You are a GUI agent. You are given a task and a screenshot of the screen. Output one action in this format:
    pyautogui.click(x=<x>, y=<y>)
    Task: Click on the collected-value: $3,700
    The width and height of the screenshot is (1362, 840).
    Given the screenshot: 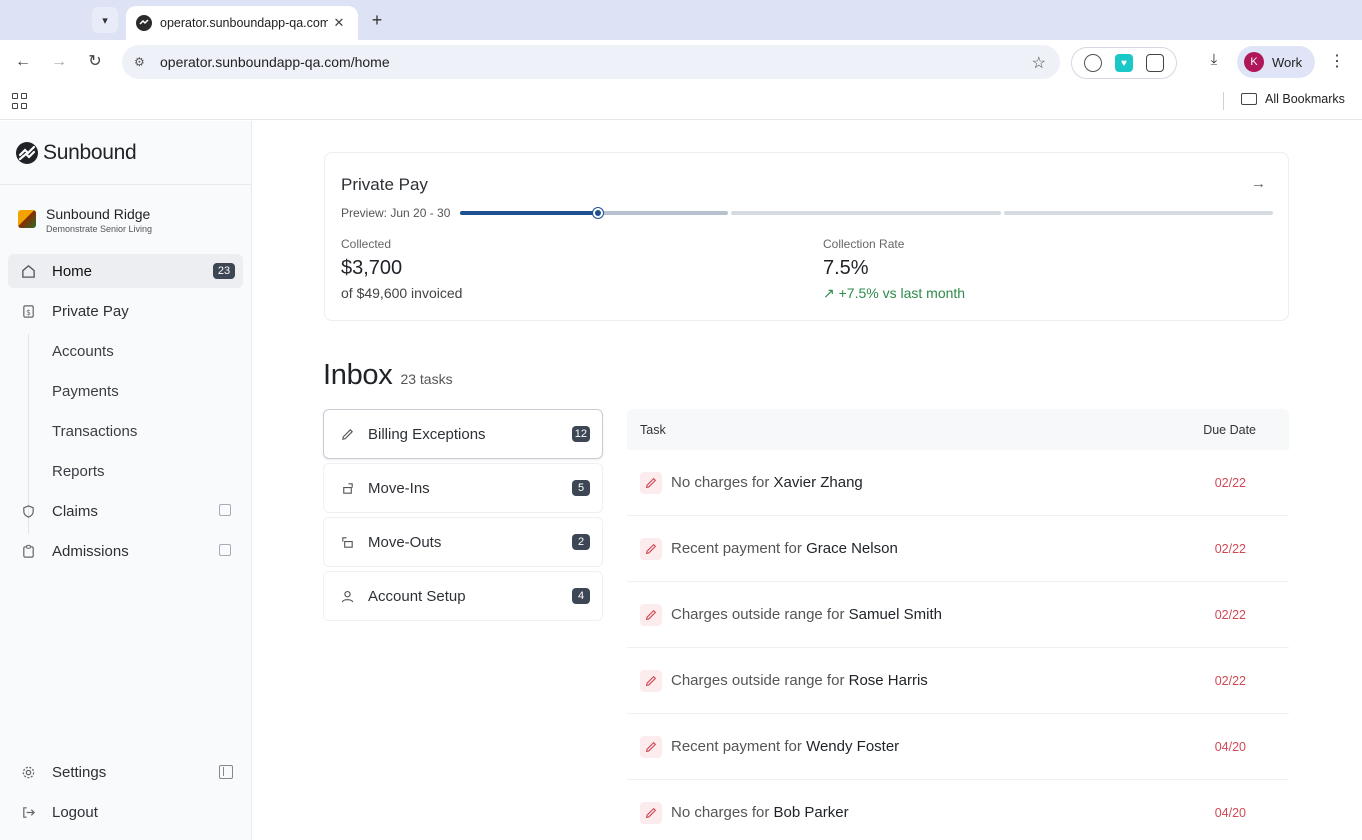 What is the action you would take?
    pyautogui.click(x=372, y=268)
    